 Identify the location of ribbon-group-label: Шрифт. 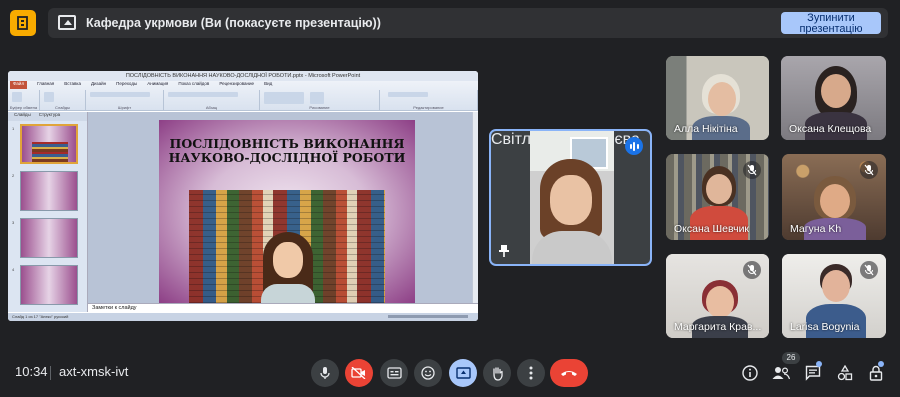
(124, 107).